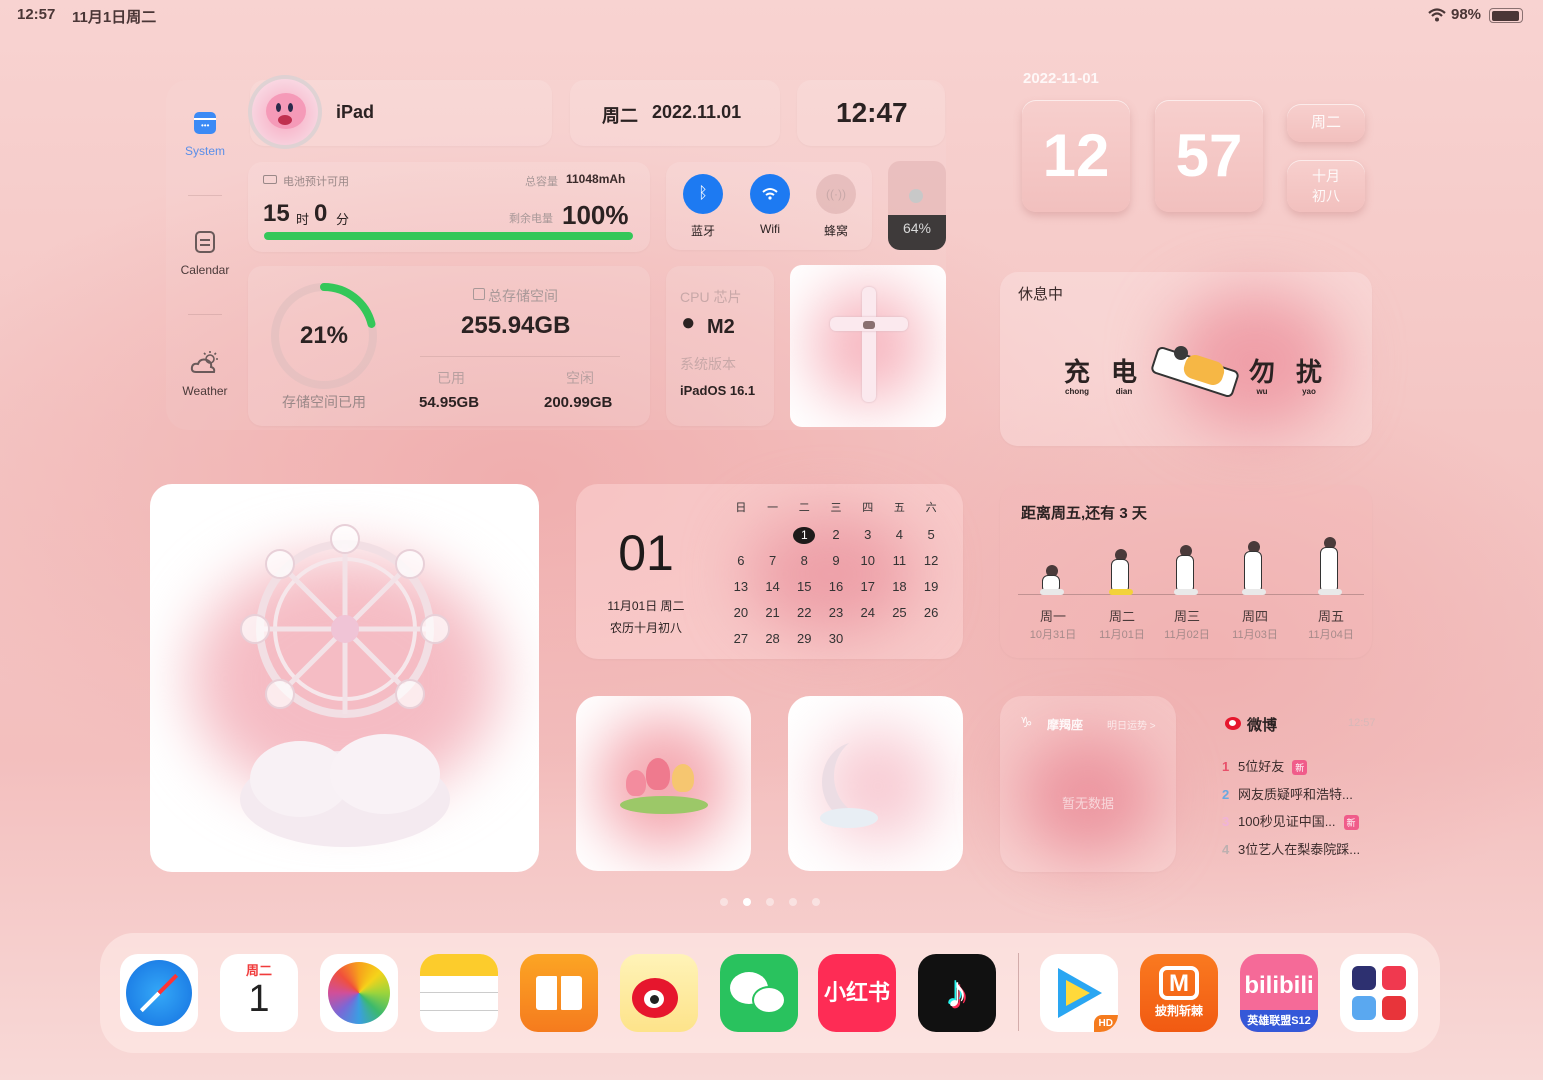  Describe the element at coordinates (1076, 156) in the screenshot. I see `flip-clock-hour: 12` at that location.